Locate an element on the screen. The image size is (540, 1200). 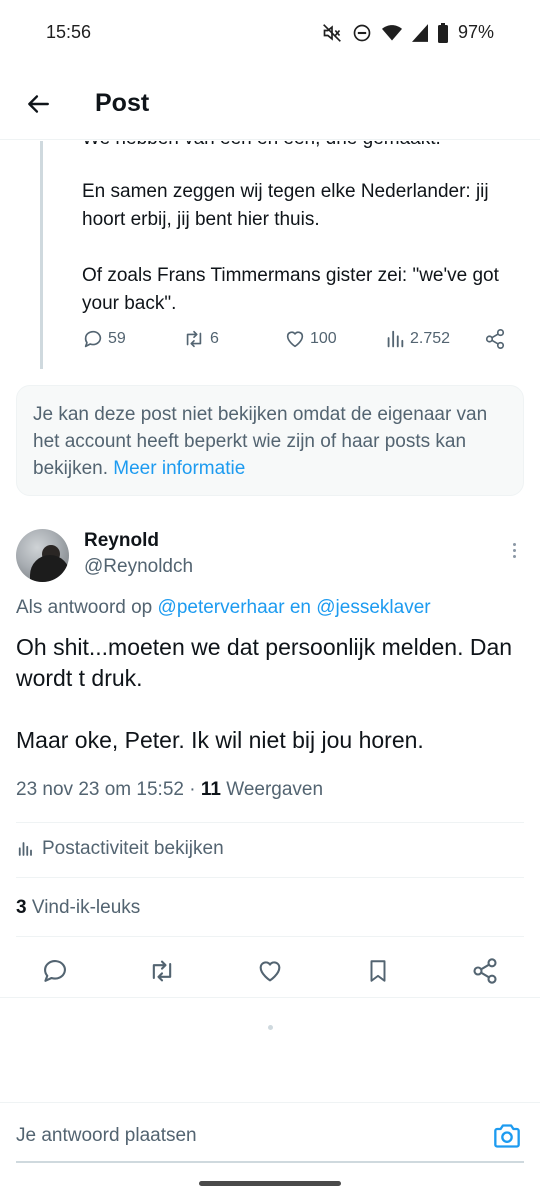
likes-summary: 3 Vind-ik-leuks is located at coordinates (78, 908).